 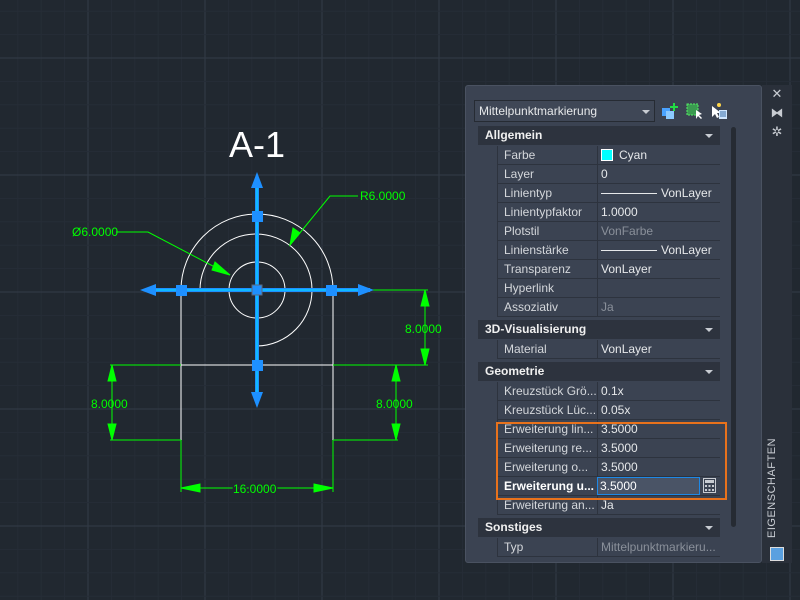 What do you see at coordinates (515, 371) in the screenshot?
I see `section-title: Geometrie` at bounding box center [515, 371].